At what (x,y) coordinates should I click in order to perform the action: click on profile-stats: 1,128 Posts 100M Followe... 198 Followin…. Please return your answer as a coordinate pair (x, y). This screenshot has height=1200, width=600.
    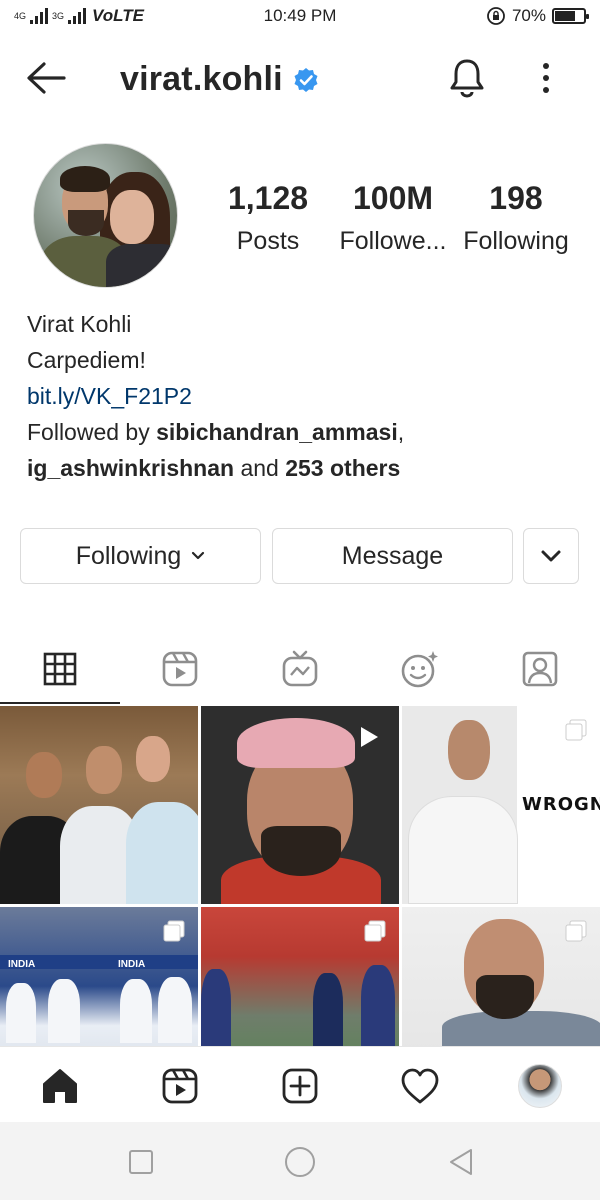
    Looking at the image, I should click on (405, 220).